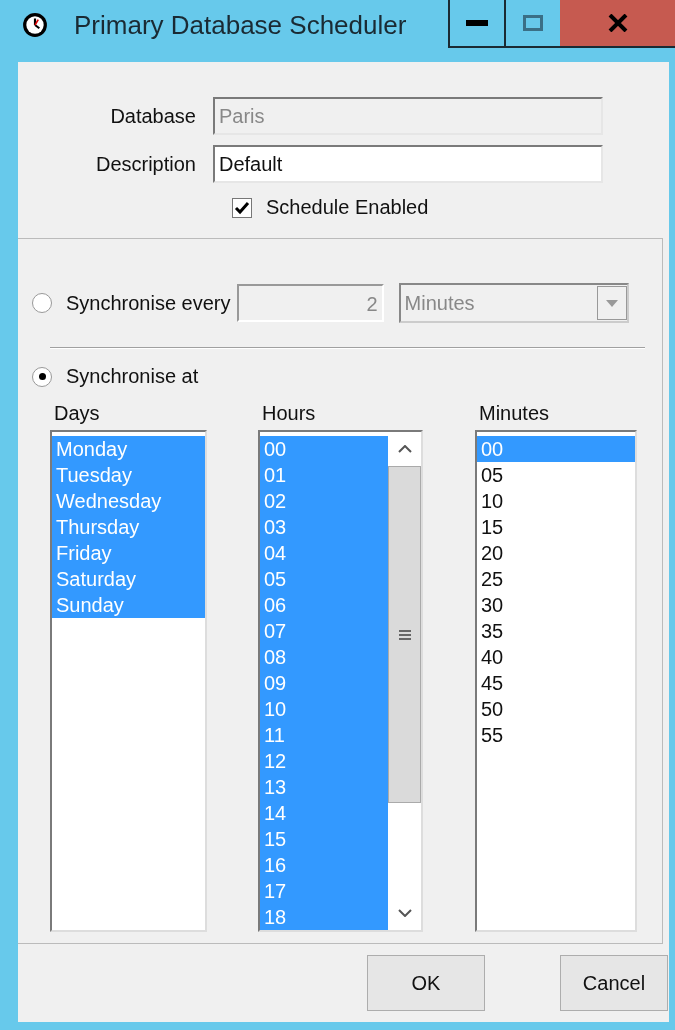 The image size is (675, 1030). What do you see at coordinates (324, 865) in the screenshot?
I see `list-item: 16` at bounding box center [324, 865].